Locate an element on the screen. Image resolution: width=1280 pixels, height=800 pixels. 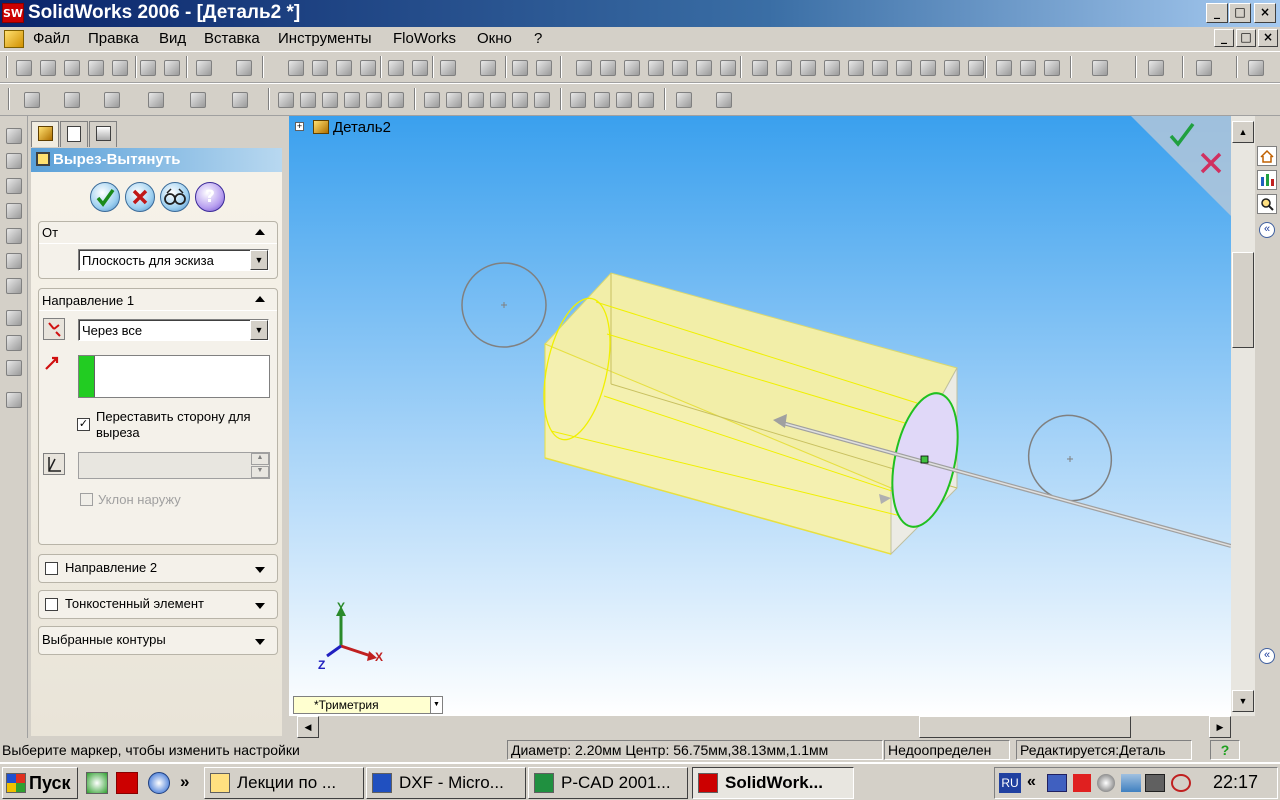
scroll-right-button: ▶ is located at coordinates (1220, 727).